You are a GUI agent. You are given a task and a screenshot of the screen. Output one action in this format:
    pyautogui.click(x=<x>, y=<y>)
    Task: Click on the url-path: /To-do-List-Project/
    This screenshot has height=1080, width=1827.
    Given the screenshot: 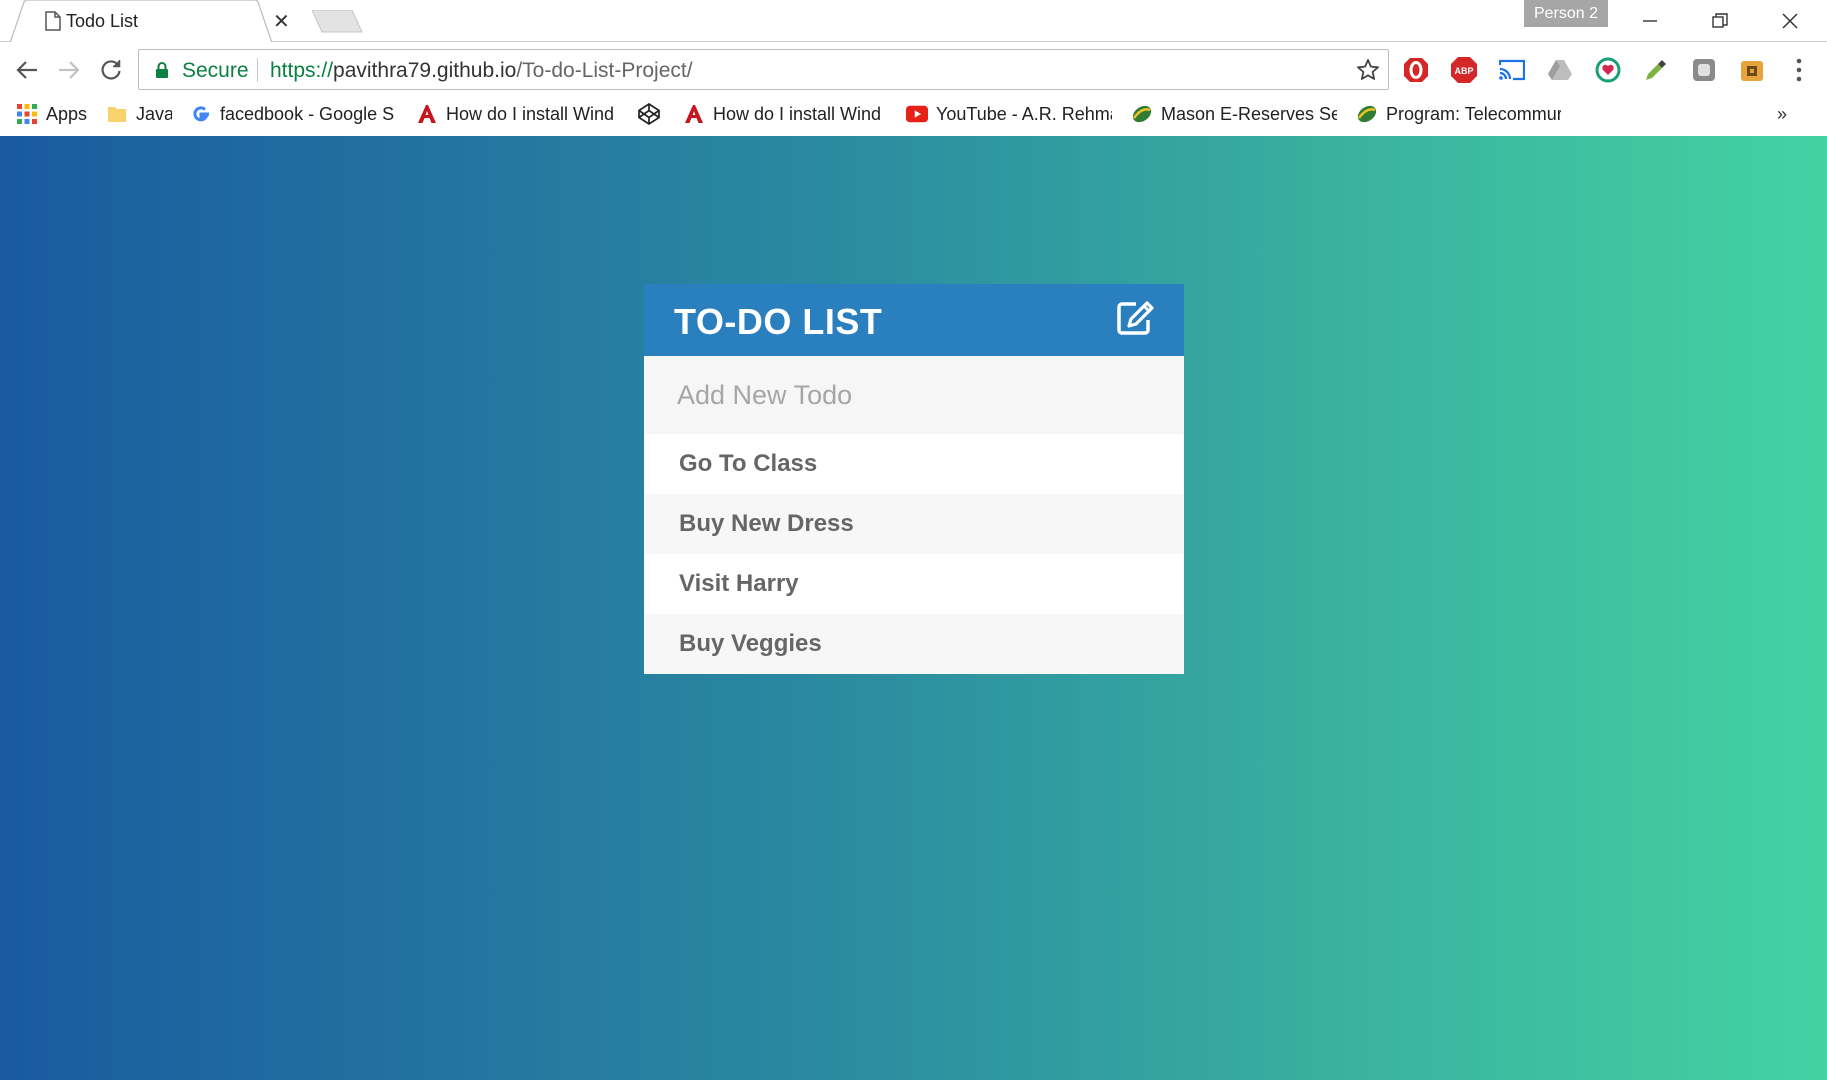 What is the action you would take?
    pyautogui.click(x=604, y=70)
    